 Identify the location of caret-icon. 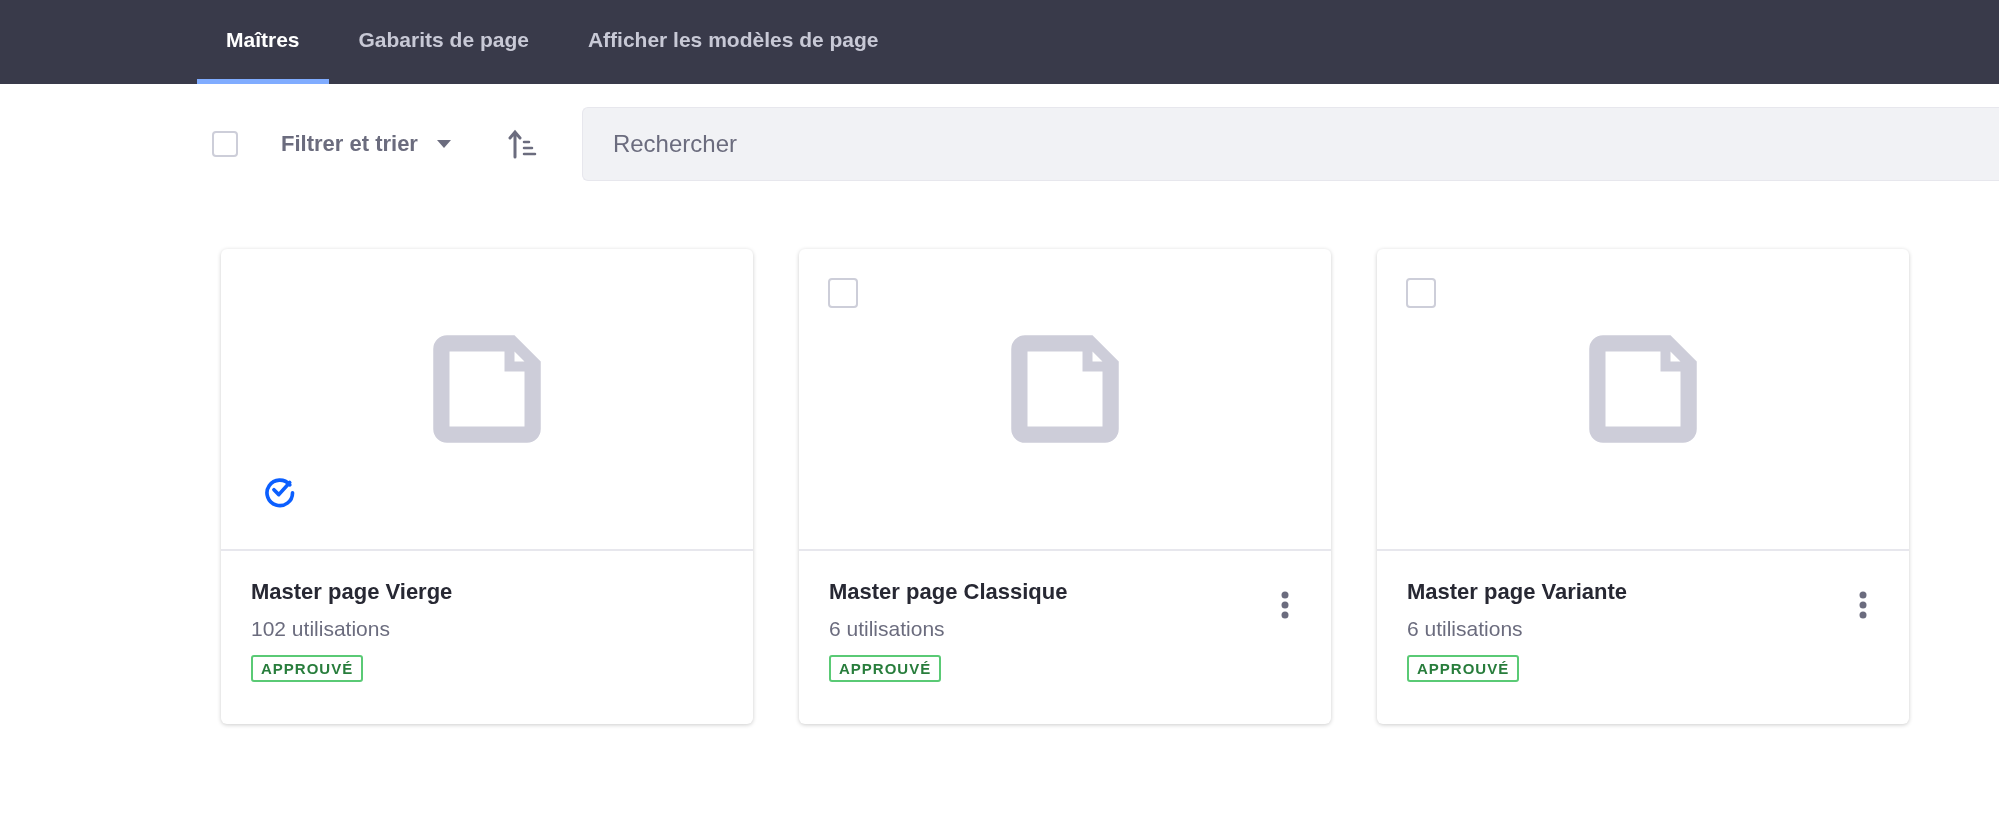
(443, 144).